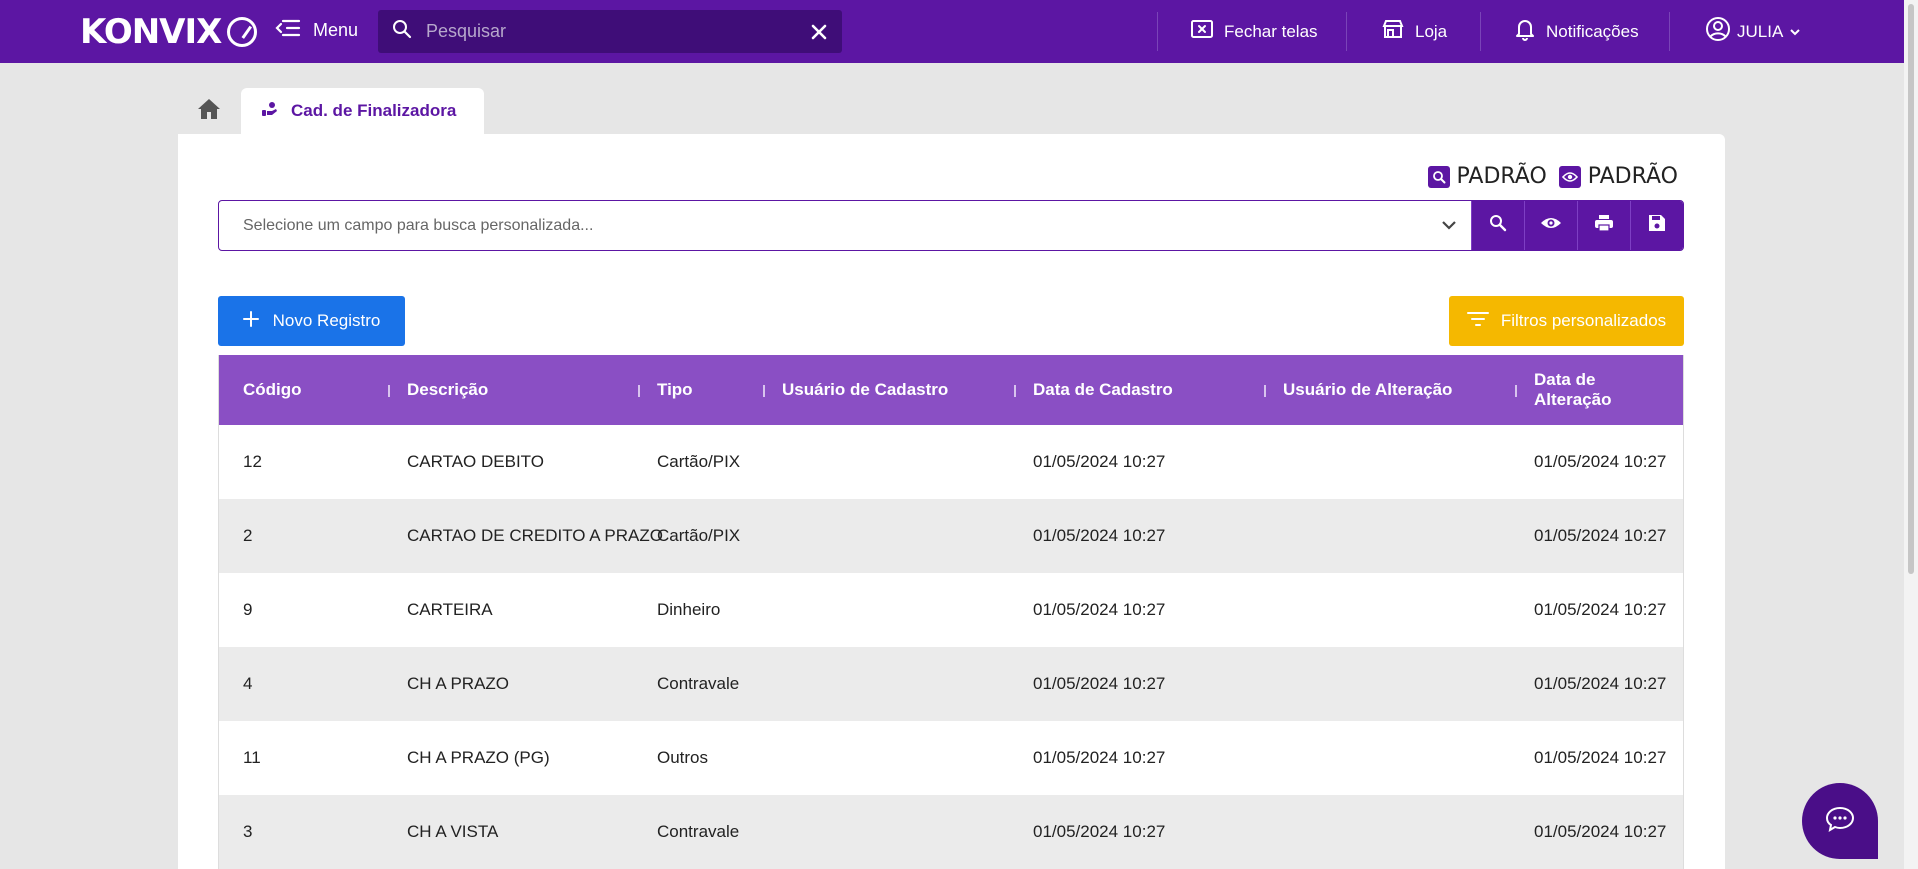 The width and height of the screenshot is (1918, 869). What do you see at coordinates (1384, 390) in the screenshot?
I see `column-header-usuario-alteracao: Usuário de Alteração` at bounding box center [1384, 390].